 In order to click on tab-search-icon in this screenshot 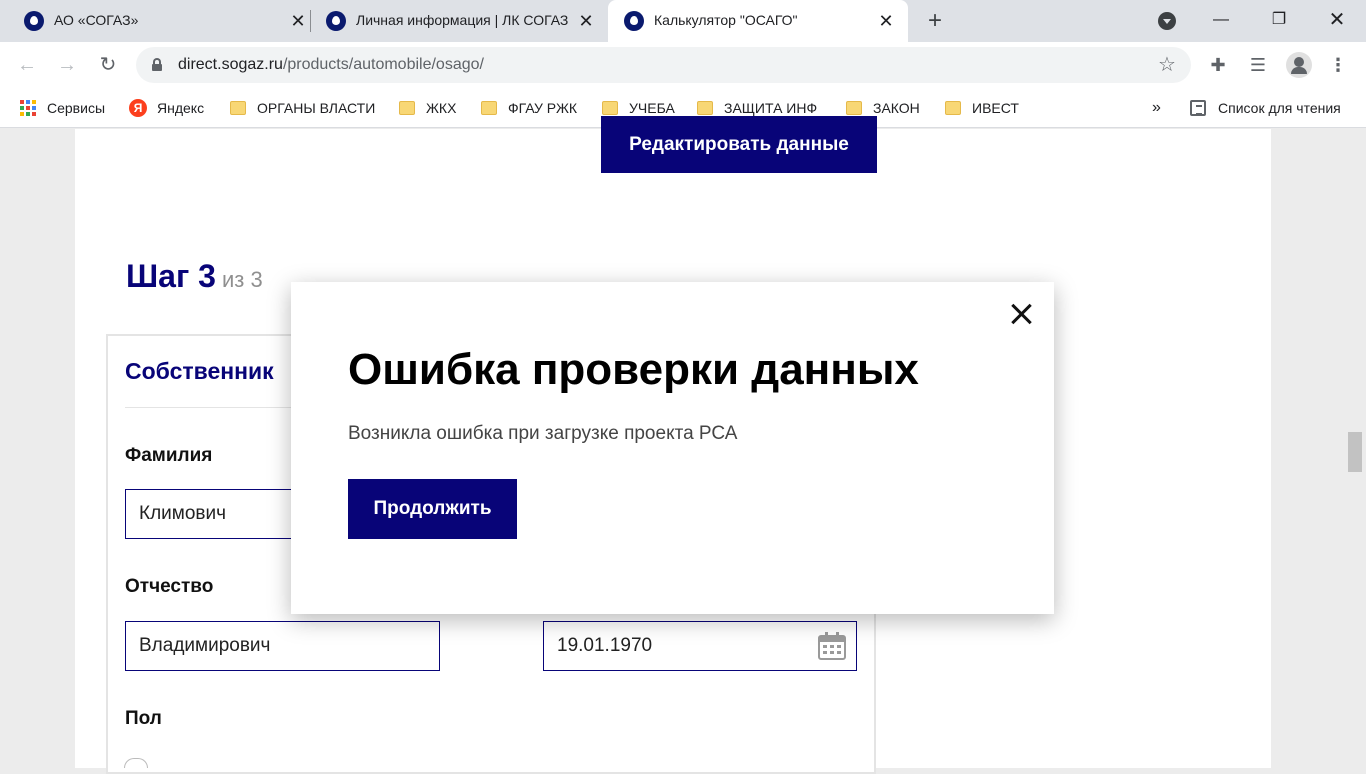, I will do `click(1167, 21)`.